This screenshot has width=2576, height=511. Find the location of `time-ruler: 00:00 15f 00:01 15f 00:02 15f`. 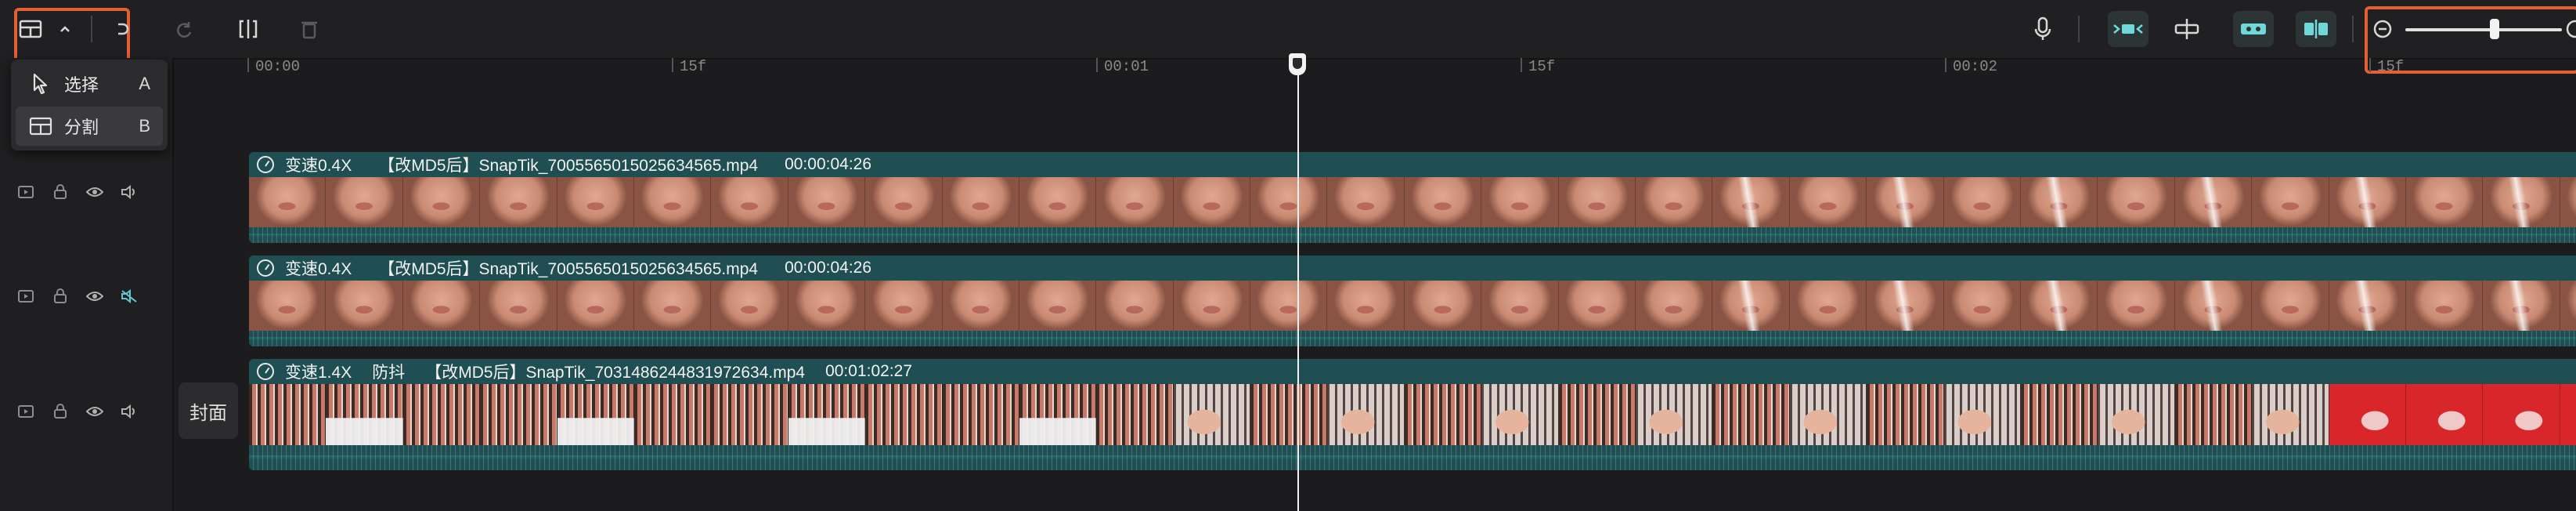

time-ruler: 00:00 15f 00:01 15f 00:02 15f is located at coordinates (1411, 68).